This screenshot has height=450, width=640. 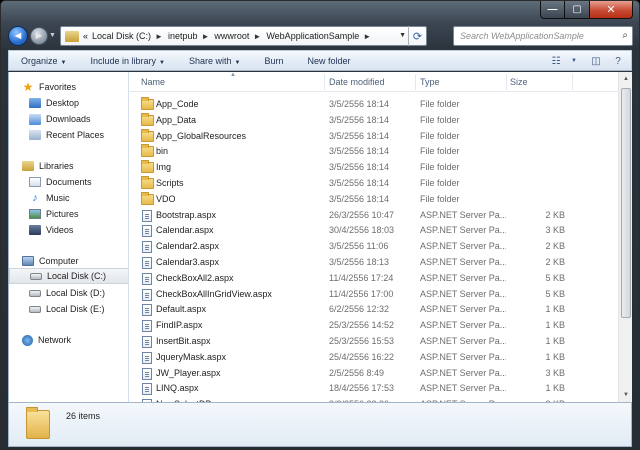 I want to click on include-in-library-label: Include in library, so click(x=123, y=60).